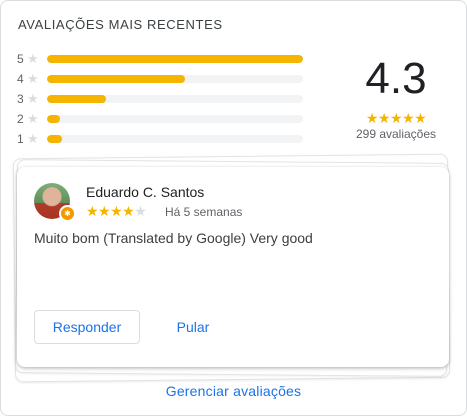 This screenshot has width=467, height=416. Describe the element at coordinates (193, 327) in the screenshot. I see `skip-button: Pular` at that location.